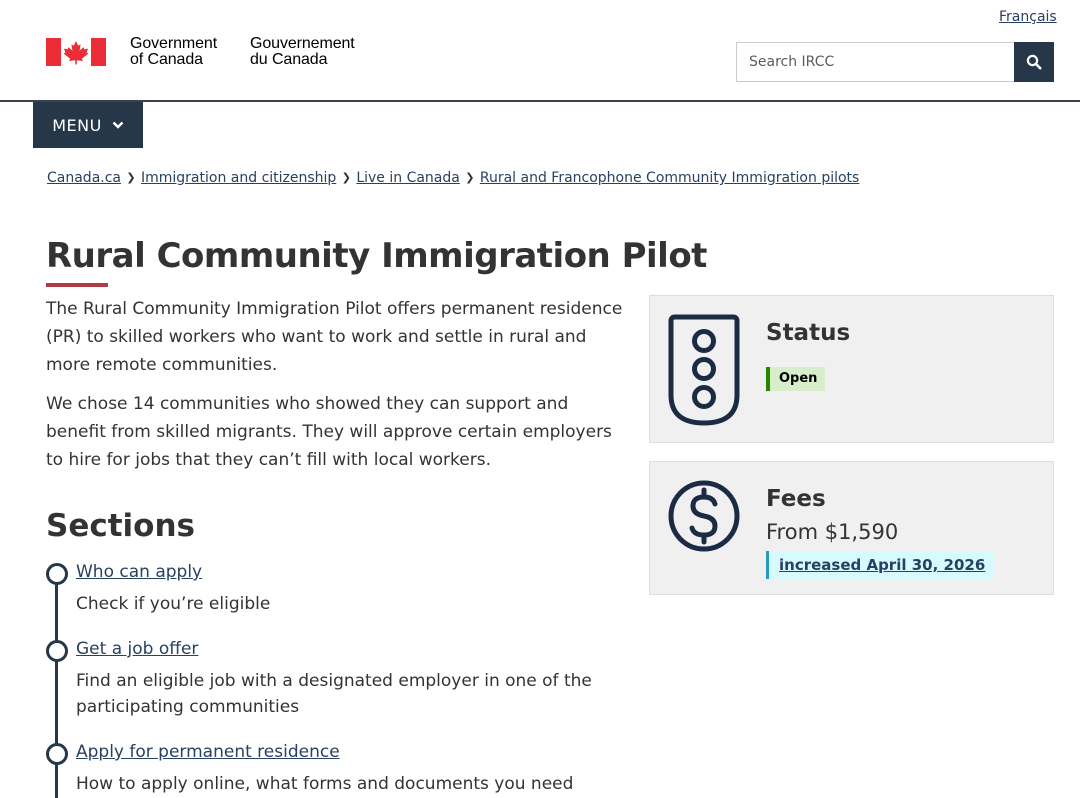  What do you see at coordinates (84, 178) in the screenshot?
I see `breadcrumb-link-canada: Canada.ca` at bounding box center [84, 178].